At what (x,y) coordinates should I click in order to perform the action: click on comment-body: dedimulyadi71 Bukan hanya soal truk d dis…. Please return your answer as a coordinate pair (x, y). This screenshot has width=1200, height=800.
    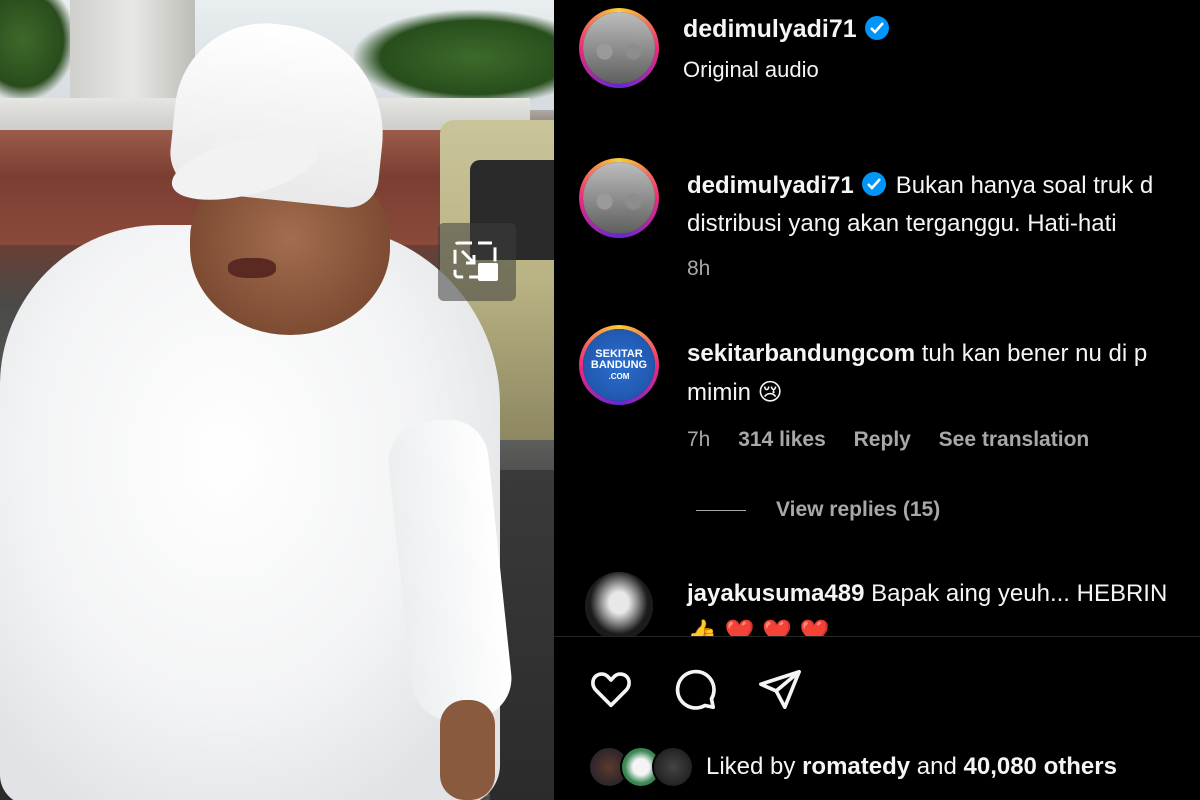
    Looking at the image, I should click on (920, 205).